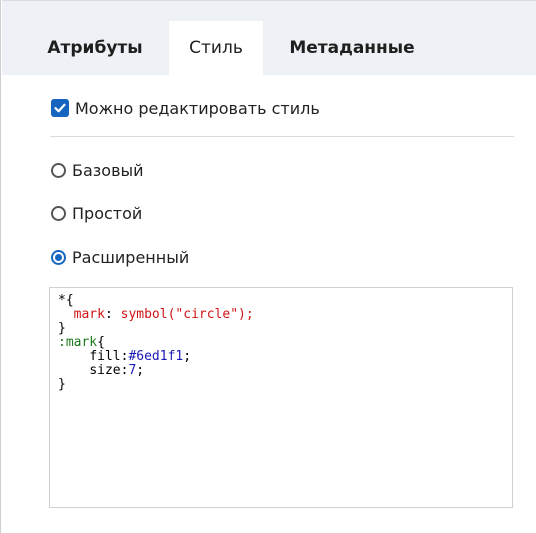  What do you see at coordinates (109, 356) in the screenshot?
I see `code-prop-fill: fill:` at bounding box center [109, 356].